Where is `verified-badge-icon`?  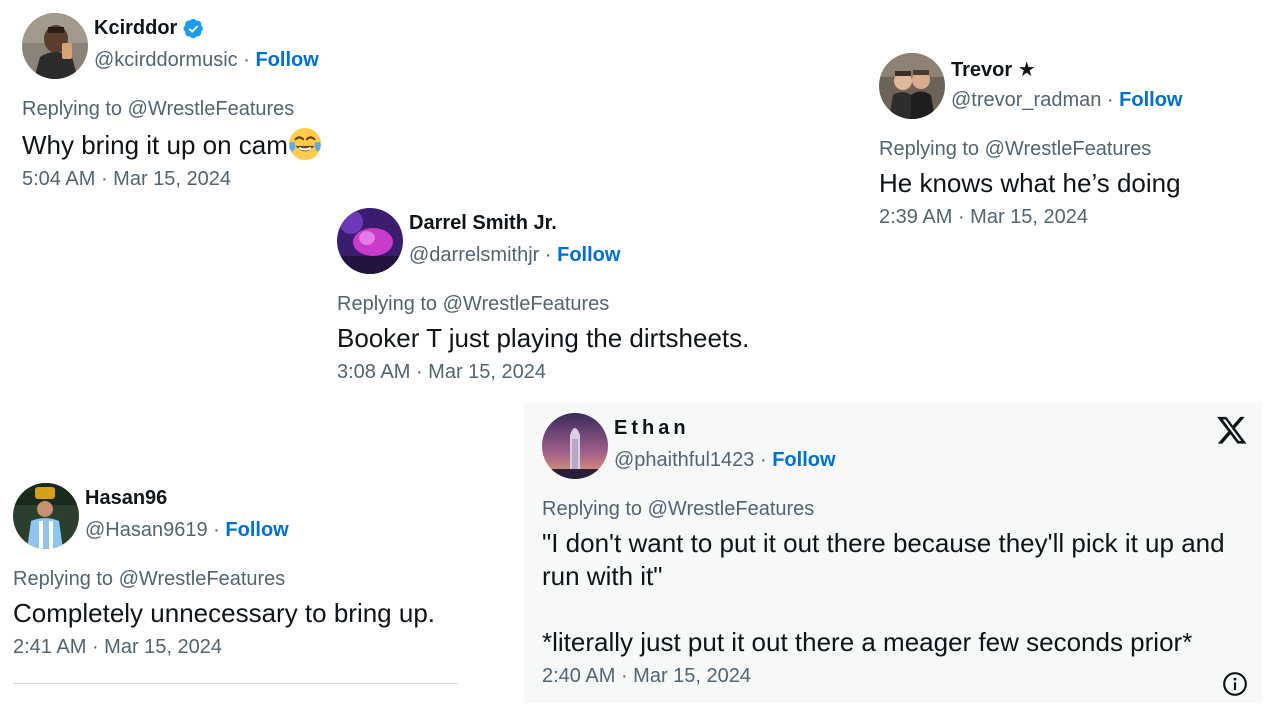
verified-badge-icon is located at coordinates (193, 28).